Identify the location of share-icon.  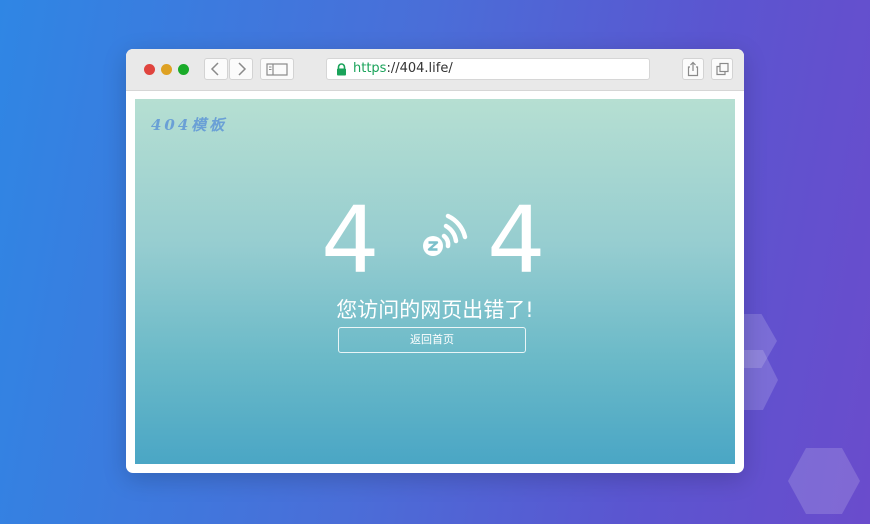
(693, 69).